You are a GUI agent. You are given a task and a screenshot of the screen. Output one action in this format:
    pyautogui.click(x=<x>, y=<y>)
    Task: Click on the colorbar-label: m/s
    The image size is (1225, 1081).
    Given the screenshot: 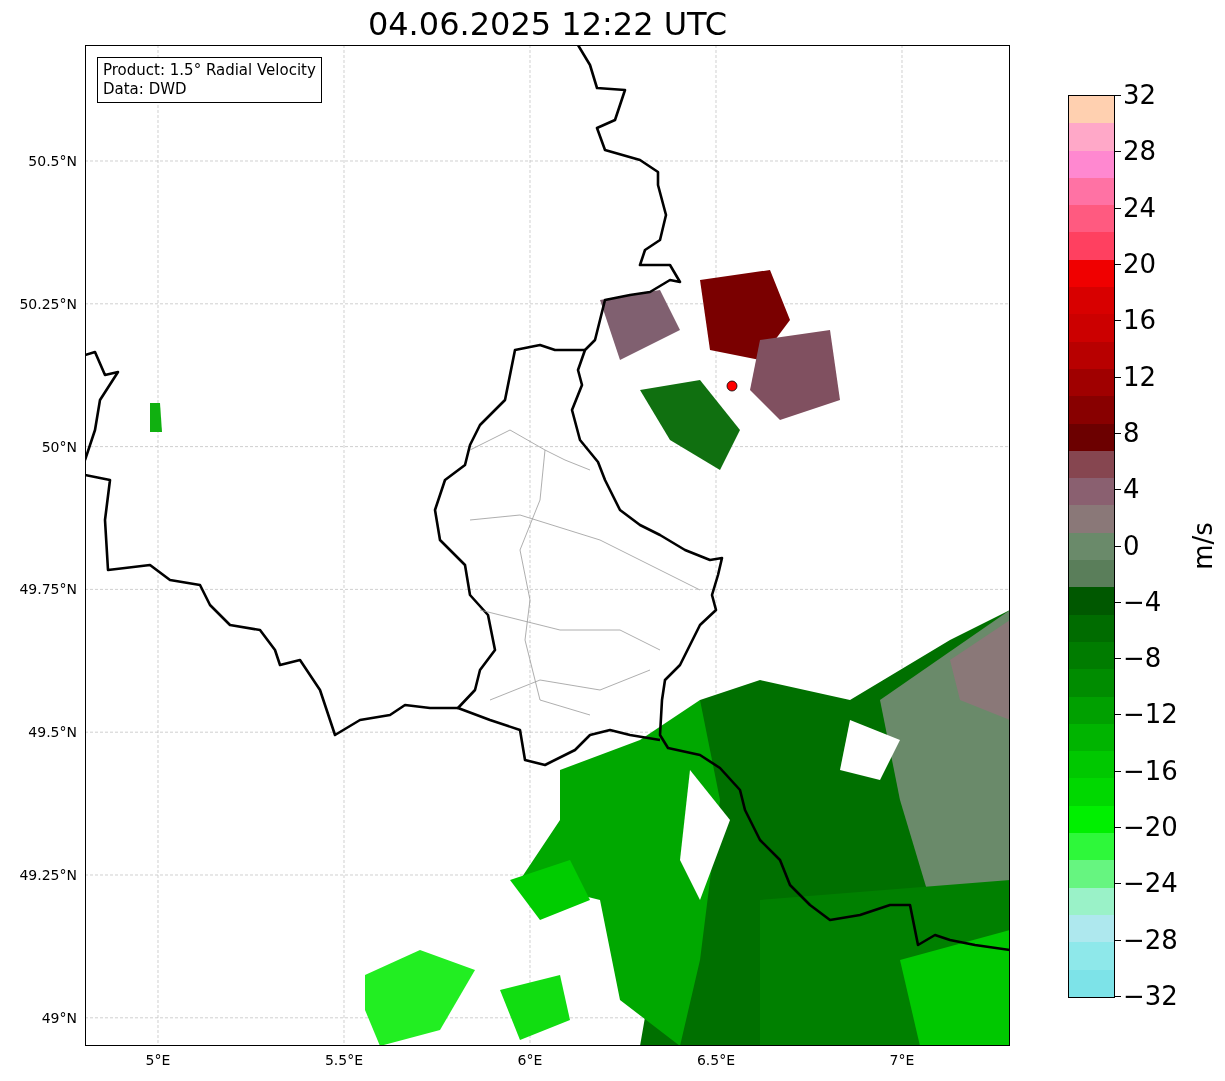 What is the action you would take?
    pyautogui.click(x=1202, y=545)
    